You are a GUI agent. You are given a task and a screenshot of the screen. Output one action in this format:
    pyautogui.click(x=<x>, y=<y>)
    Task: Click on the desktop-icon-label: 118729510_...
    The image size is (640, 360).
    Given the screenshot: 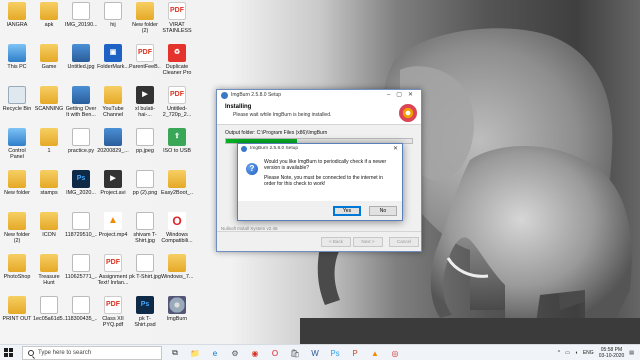 What is the action you would take?
    pyautogui.click(x=81, y=235)
    